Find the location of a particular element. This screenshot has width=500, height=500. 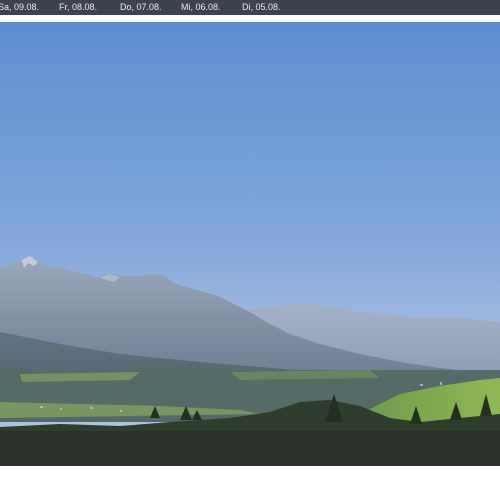

date-tab-thu: Do, 07.08. is located at coordinates (150, 7).